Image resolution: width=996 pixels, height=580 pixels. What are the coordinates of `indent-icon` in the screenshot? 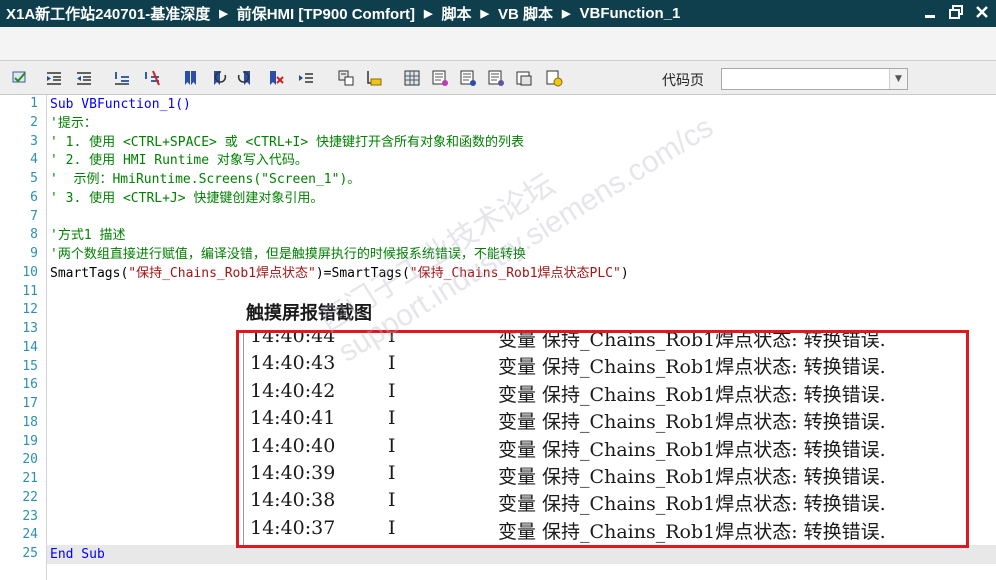 It's located at (54, 78).